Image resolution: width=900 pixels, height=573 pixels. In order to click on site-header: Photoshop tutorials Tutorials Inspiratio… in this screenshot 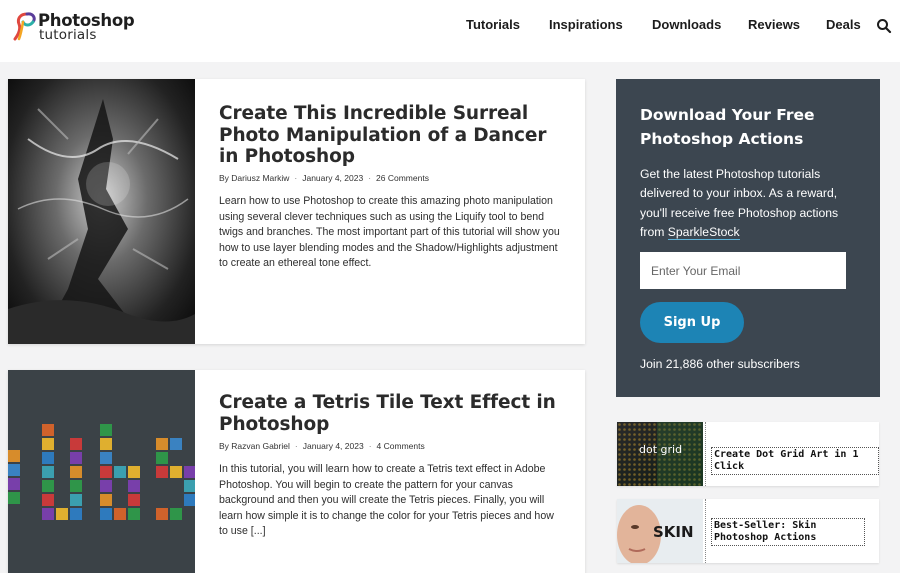, I will do `click(450, 31)`.